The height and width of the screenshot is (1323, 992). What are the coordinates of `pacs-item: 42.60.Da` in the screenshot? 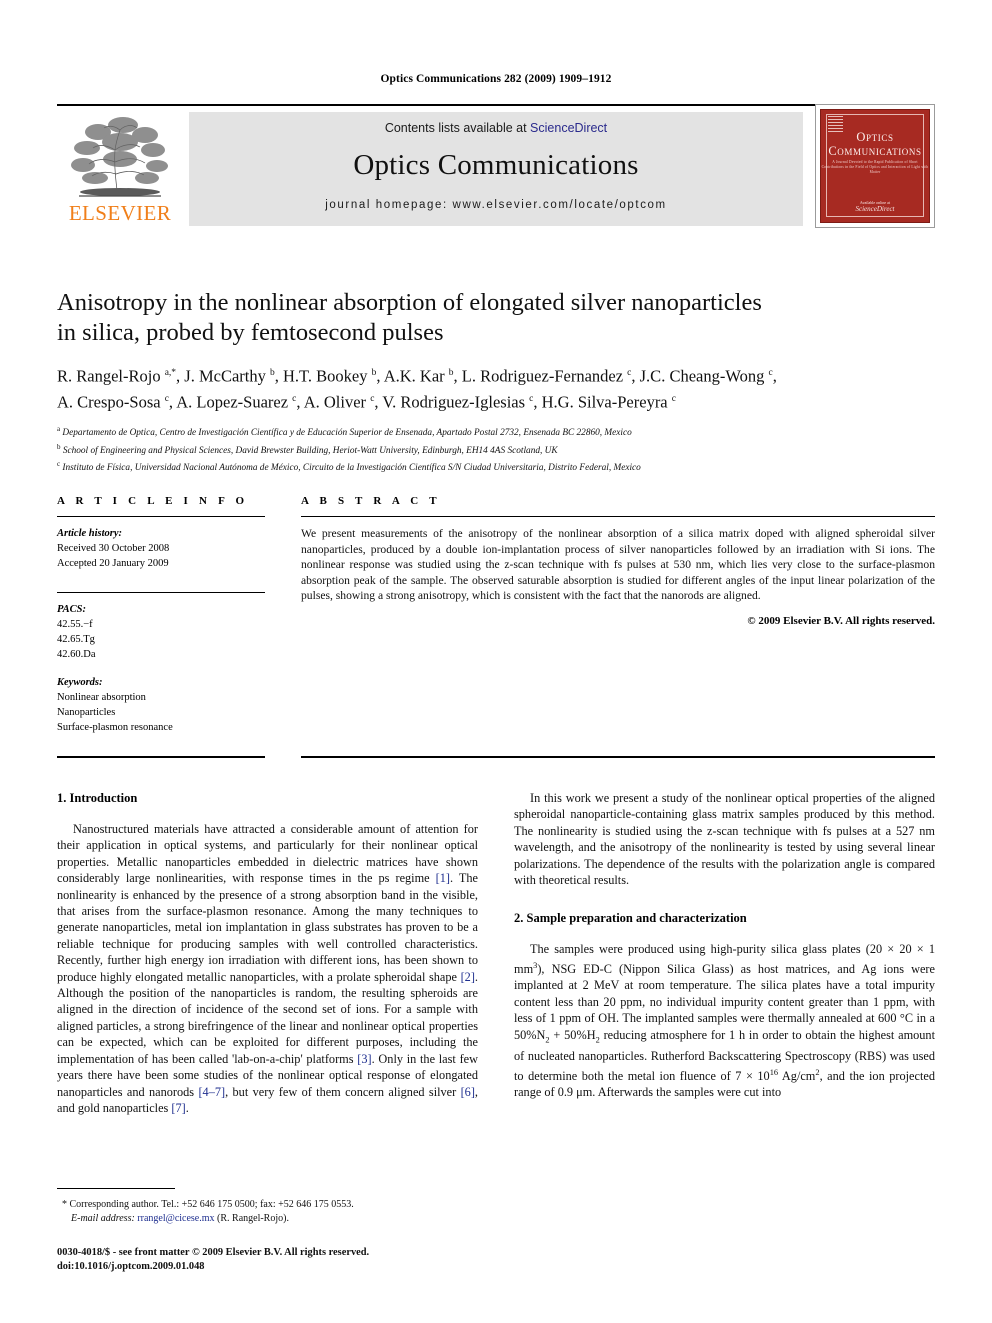 It's located at (76, 654).